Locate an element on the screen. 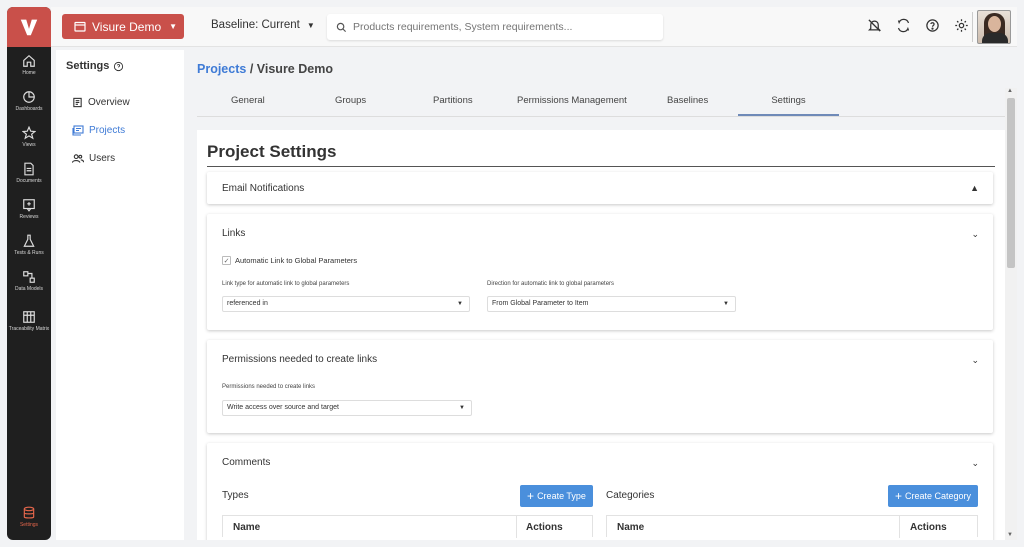  column-header-actions: Actions is located at coordinates (928, 527).